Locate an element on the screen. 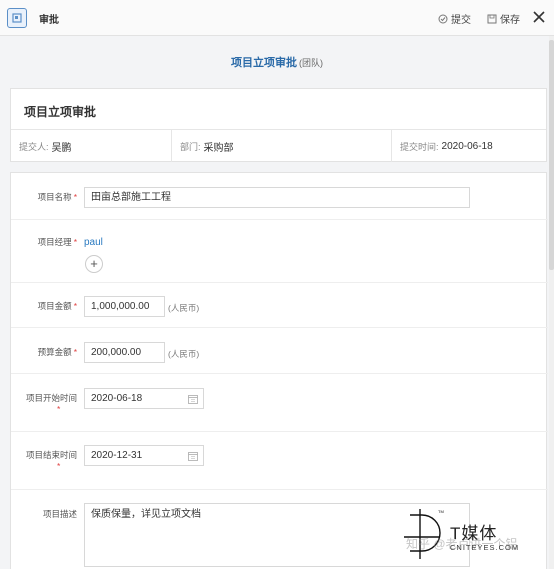  row-project-amount: 项目金额 * 1,000,000.00 (人民币) is located at coordinates (279, 305).